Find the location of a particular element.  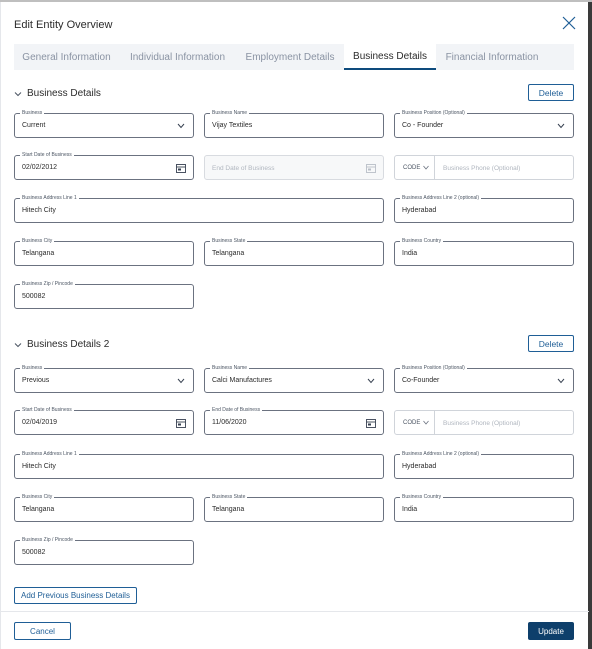

start-date-input: Start Date of Business 02/04/2019 is located at coordinates (104, 420).